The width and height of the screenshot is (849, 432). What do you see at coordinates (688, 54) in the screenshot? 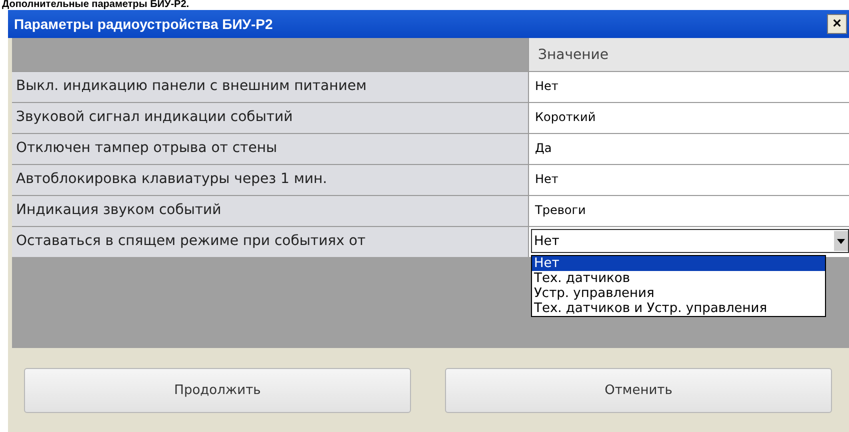
I see `column-header: Значение` at bounding box center [688, 54].